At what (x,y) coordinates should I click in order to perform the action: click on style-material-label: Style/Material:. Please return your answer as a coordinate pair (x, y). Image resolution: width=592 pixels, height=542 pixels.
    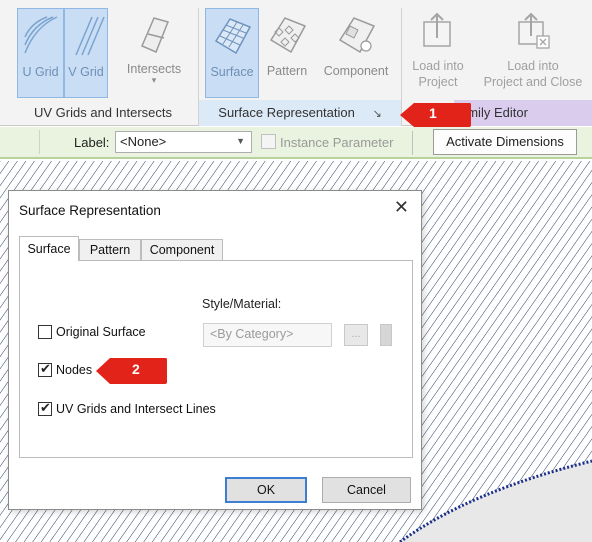
    Looking at the image, I should click on (242, 304).